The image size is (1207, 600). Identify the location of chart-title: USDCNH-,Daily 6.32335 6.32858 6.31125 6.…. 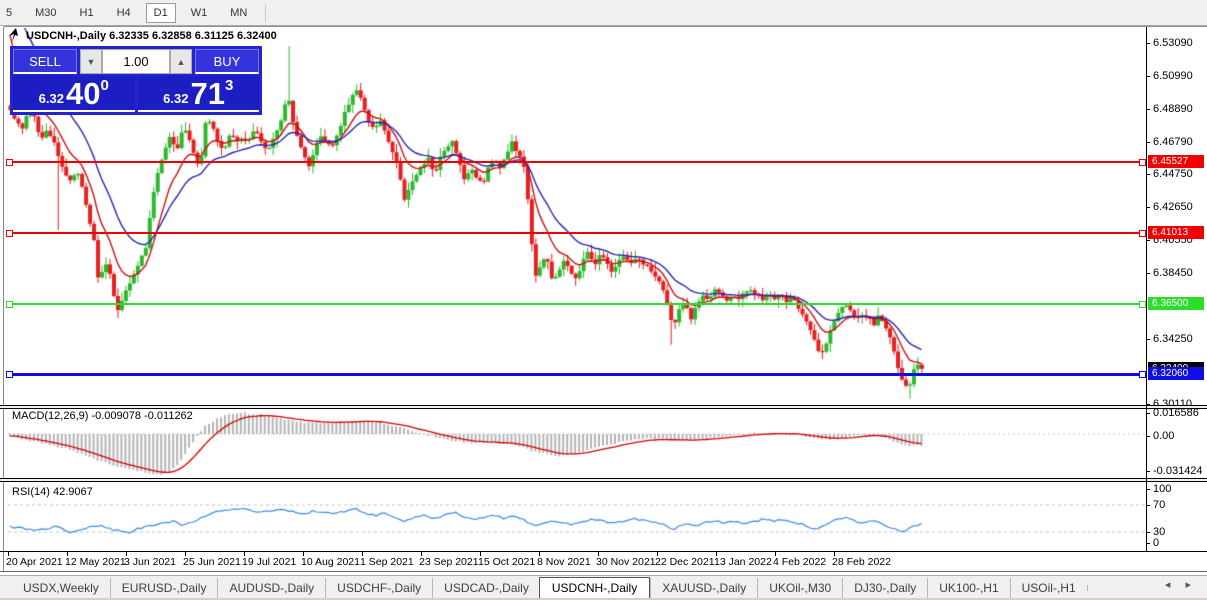
(151, 36).